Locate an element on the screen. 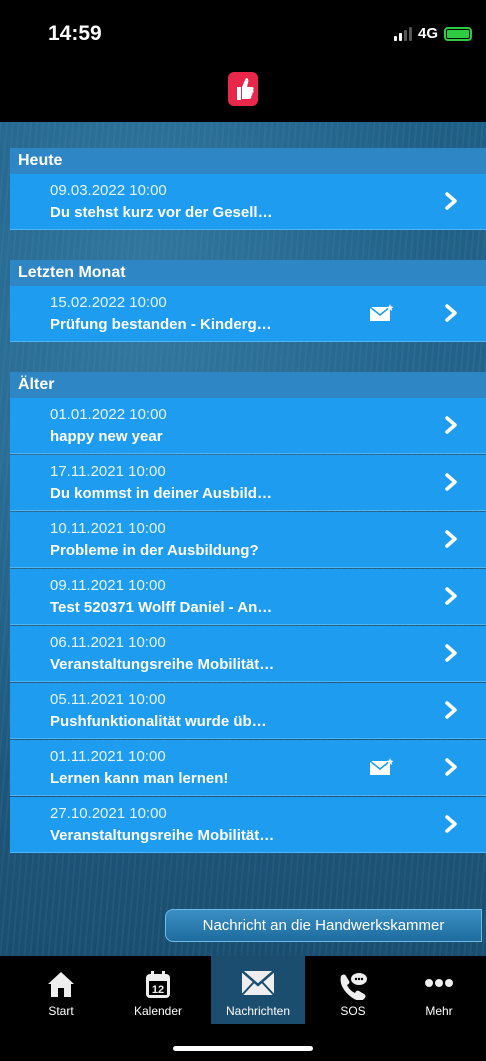 This screenshot has width=486, height=1061. tab-label: Mehr is located at coordinates (439, 1011).